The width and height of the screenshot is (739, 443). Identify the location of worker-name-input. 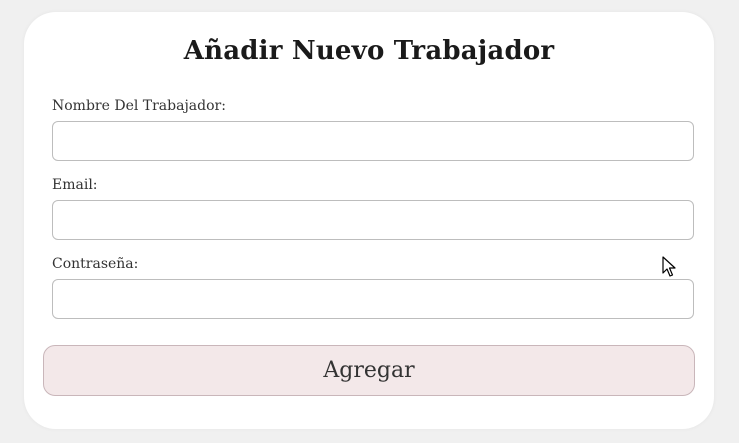
(373, 141).